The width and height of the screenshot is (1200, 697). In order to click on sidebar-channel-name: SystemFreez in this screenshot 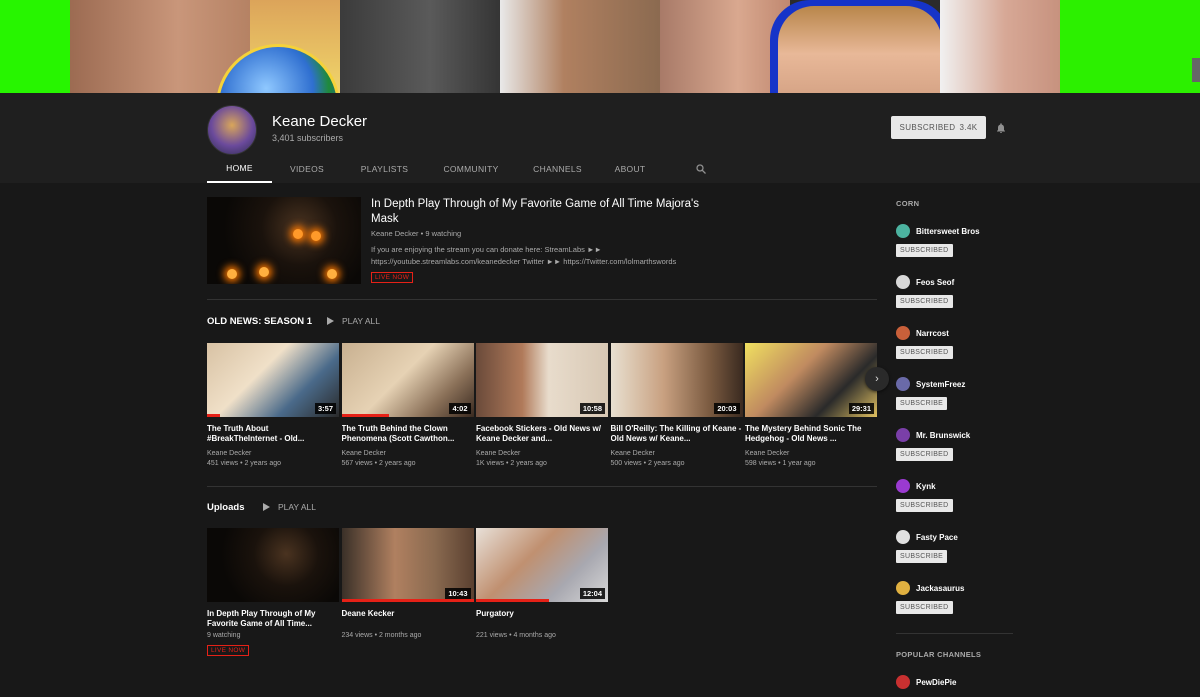, I will do `click(940, 384)`.